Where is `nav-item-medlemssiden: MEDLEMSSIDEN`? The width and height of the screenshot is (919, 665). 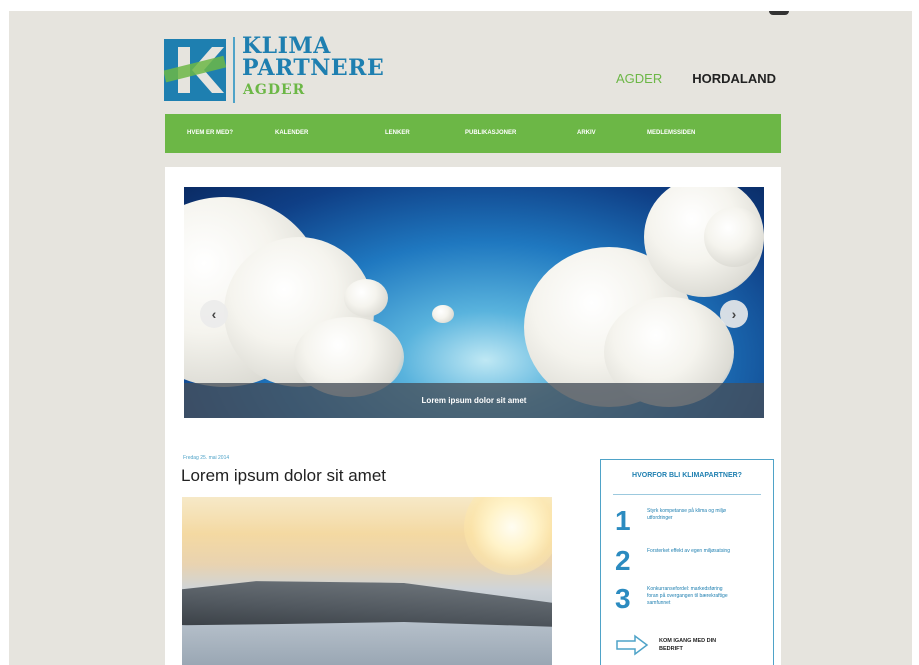
nav-item-medlemssiden: MEDLEMSSIDEN is located at coordinates (671, 133).